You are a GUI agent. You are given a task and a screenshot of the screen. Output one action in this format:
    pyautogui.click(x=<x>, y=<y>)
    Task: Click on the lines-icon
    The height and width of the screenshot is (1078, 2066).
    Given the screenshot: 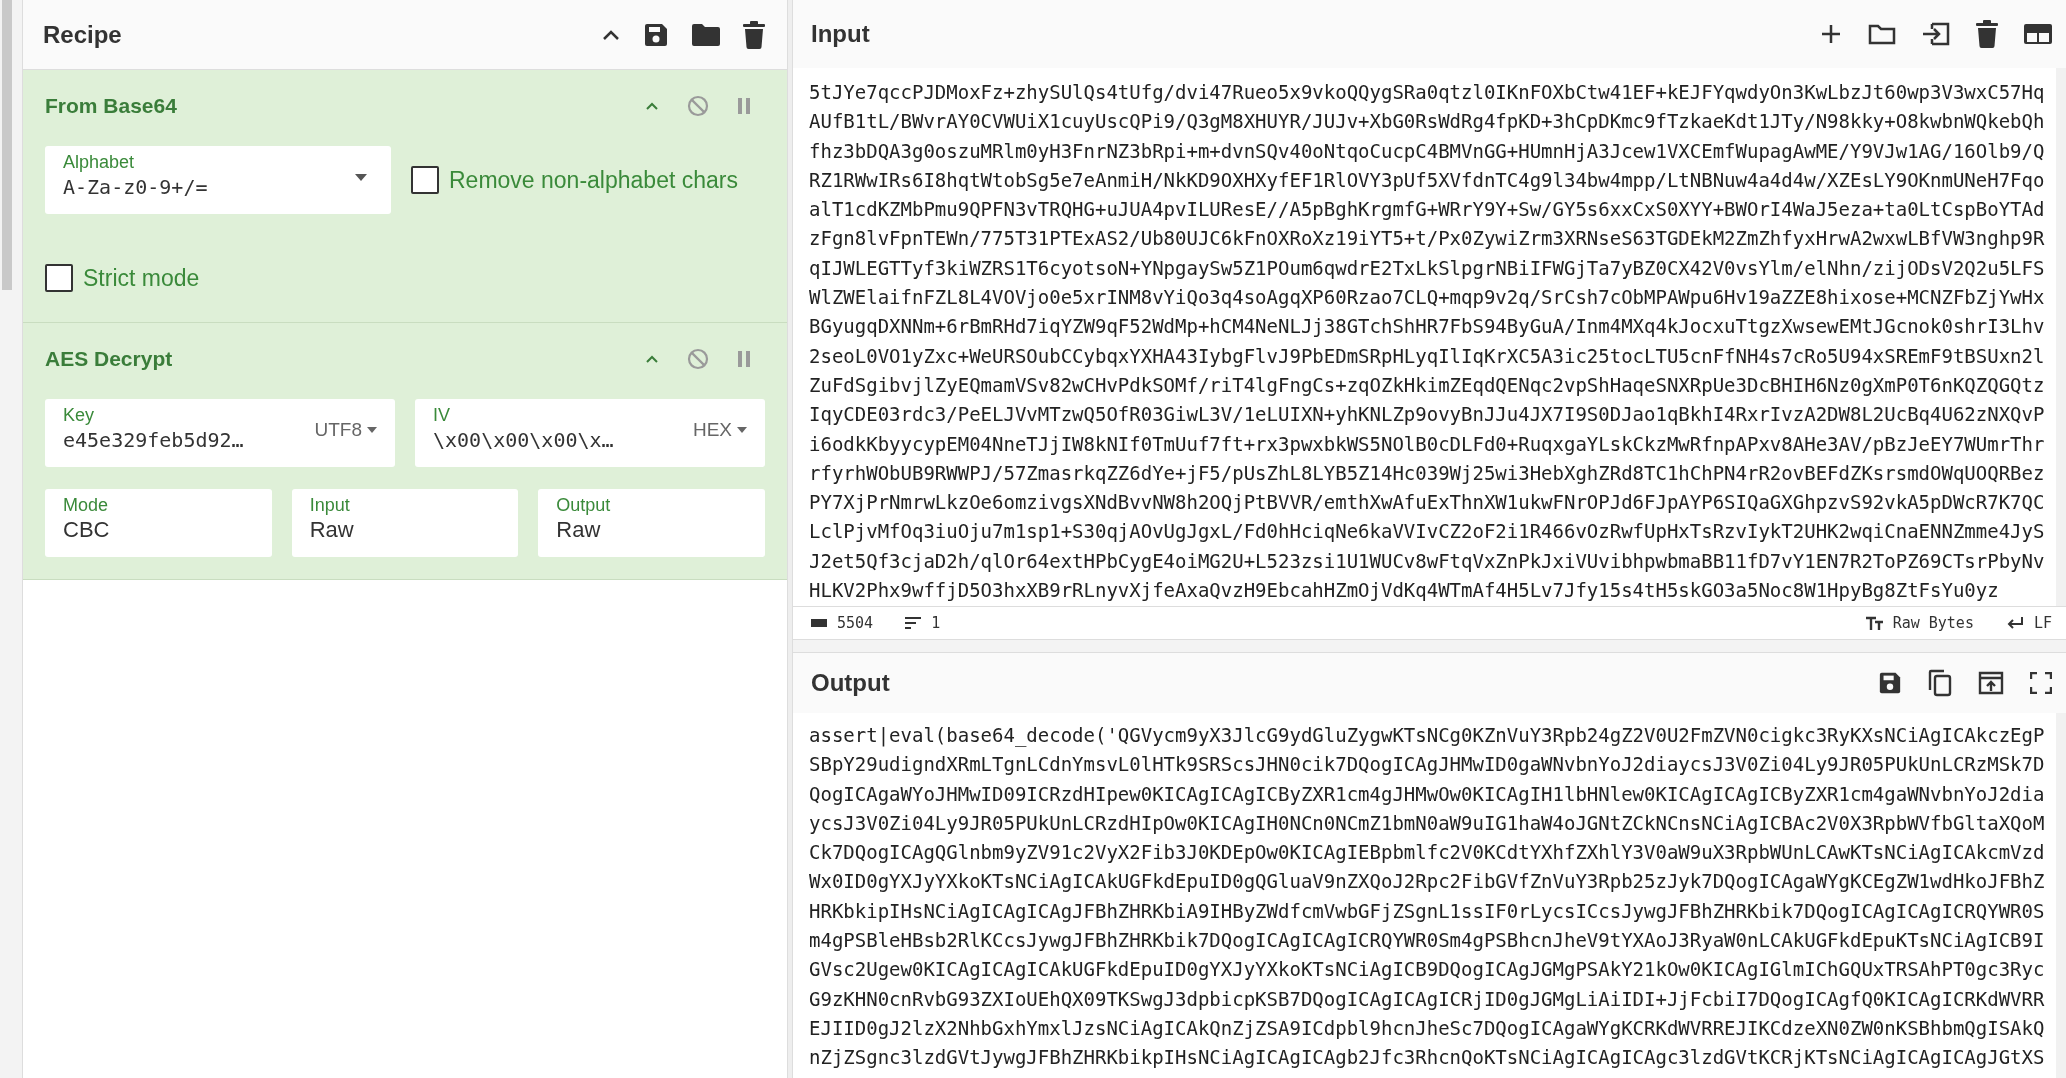 What is the action you would take?
    pyautogui.click(x=913, y=623)
    